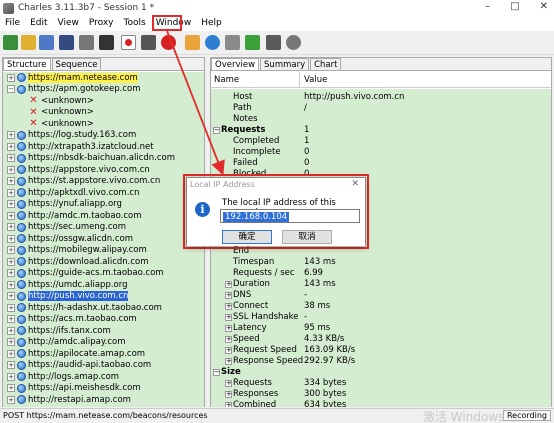 This screenshot has width=554, height=423. What do you see at coordinates (381, 339) in the screenshot?
I see `property-row: + Speed 4.33 KB/s` at bounding box center [381, 339].